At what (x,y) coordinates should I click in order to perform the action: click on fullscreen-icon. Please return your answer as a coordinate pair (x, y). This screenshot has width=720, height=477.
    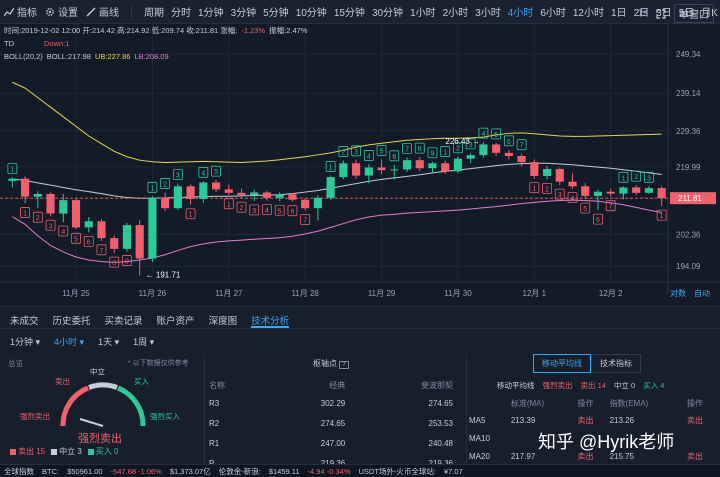
    Looking at the image, I should click on (661, 13).